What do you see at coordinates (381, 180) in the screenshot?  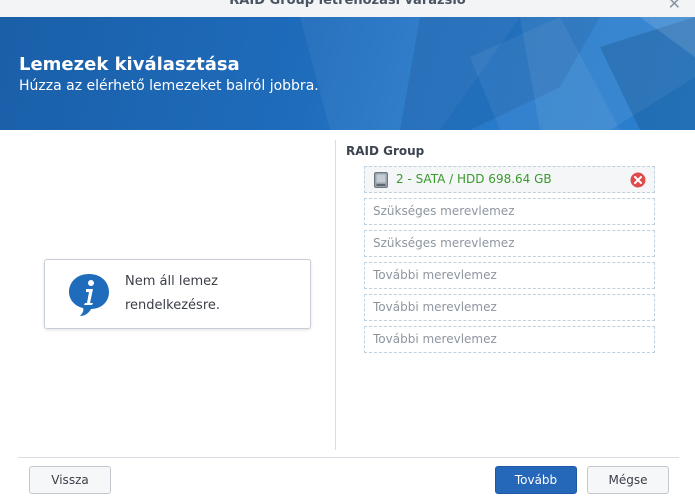 I see `hdd-icon` at bounding box center [381, 180].